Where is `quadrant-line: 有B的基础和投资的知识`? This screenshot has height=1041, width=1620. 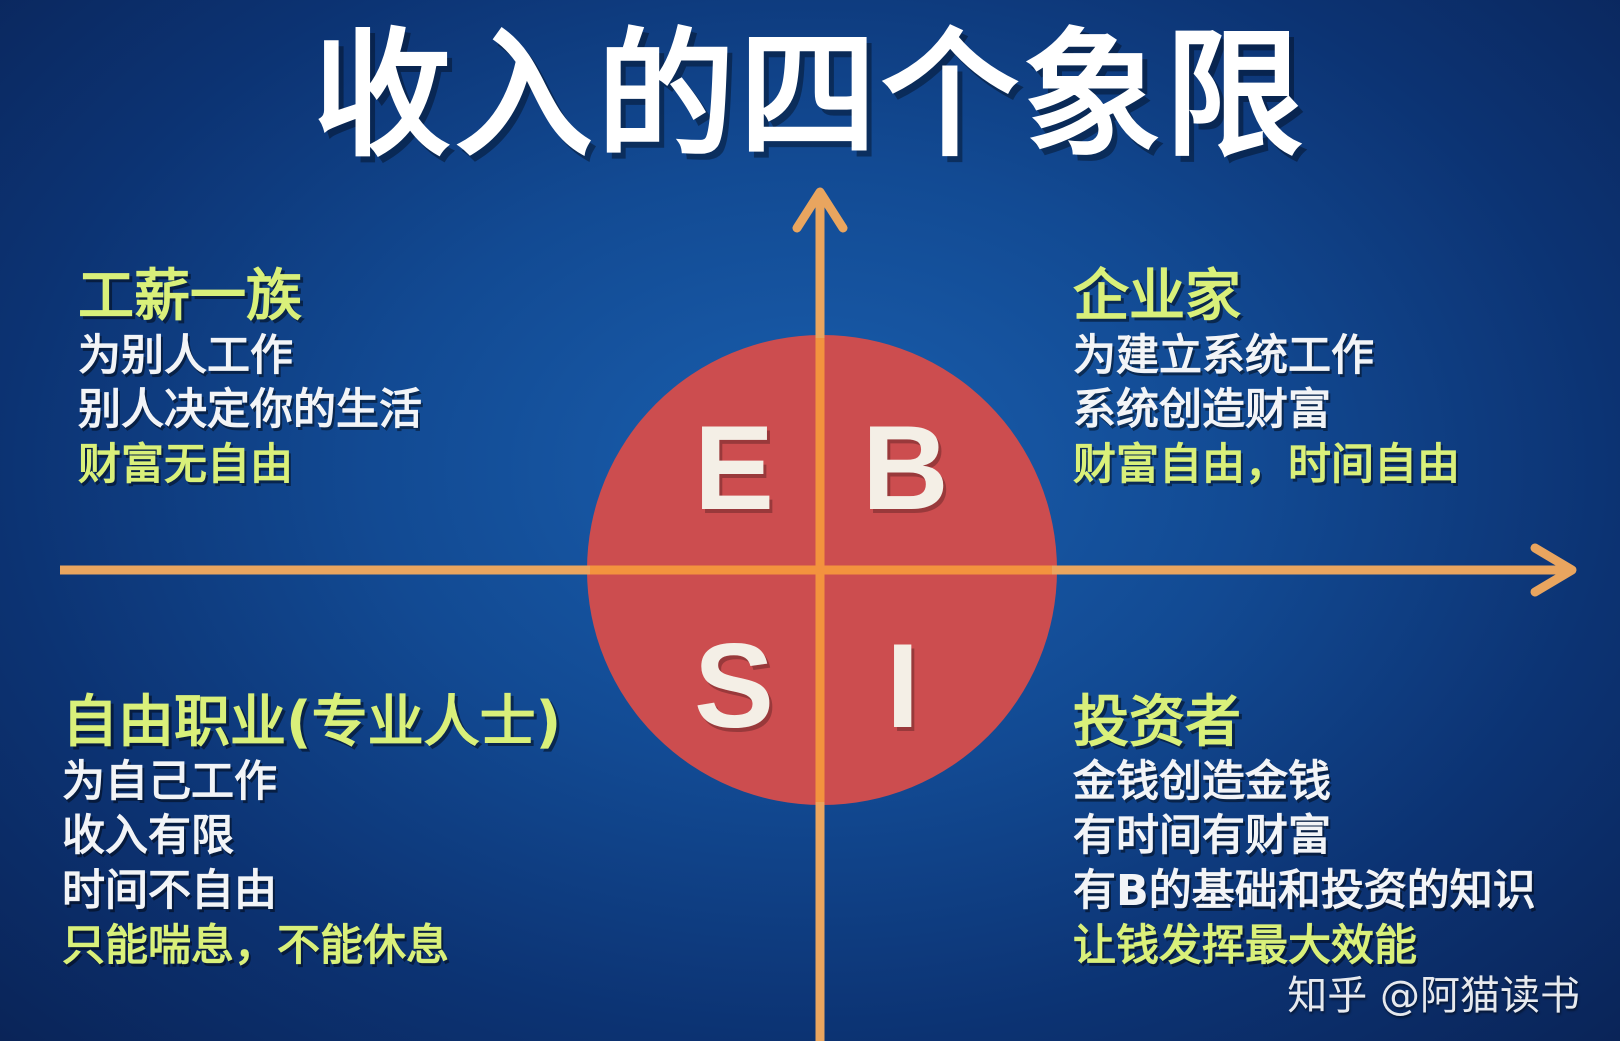 quadrant-line: 有B的基础和投资的知识 is located at coordinates (1304, 890).